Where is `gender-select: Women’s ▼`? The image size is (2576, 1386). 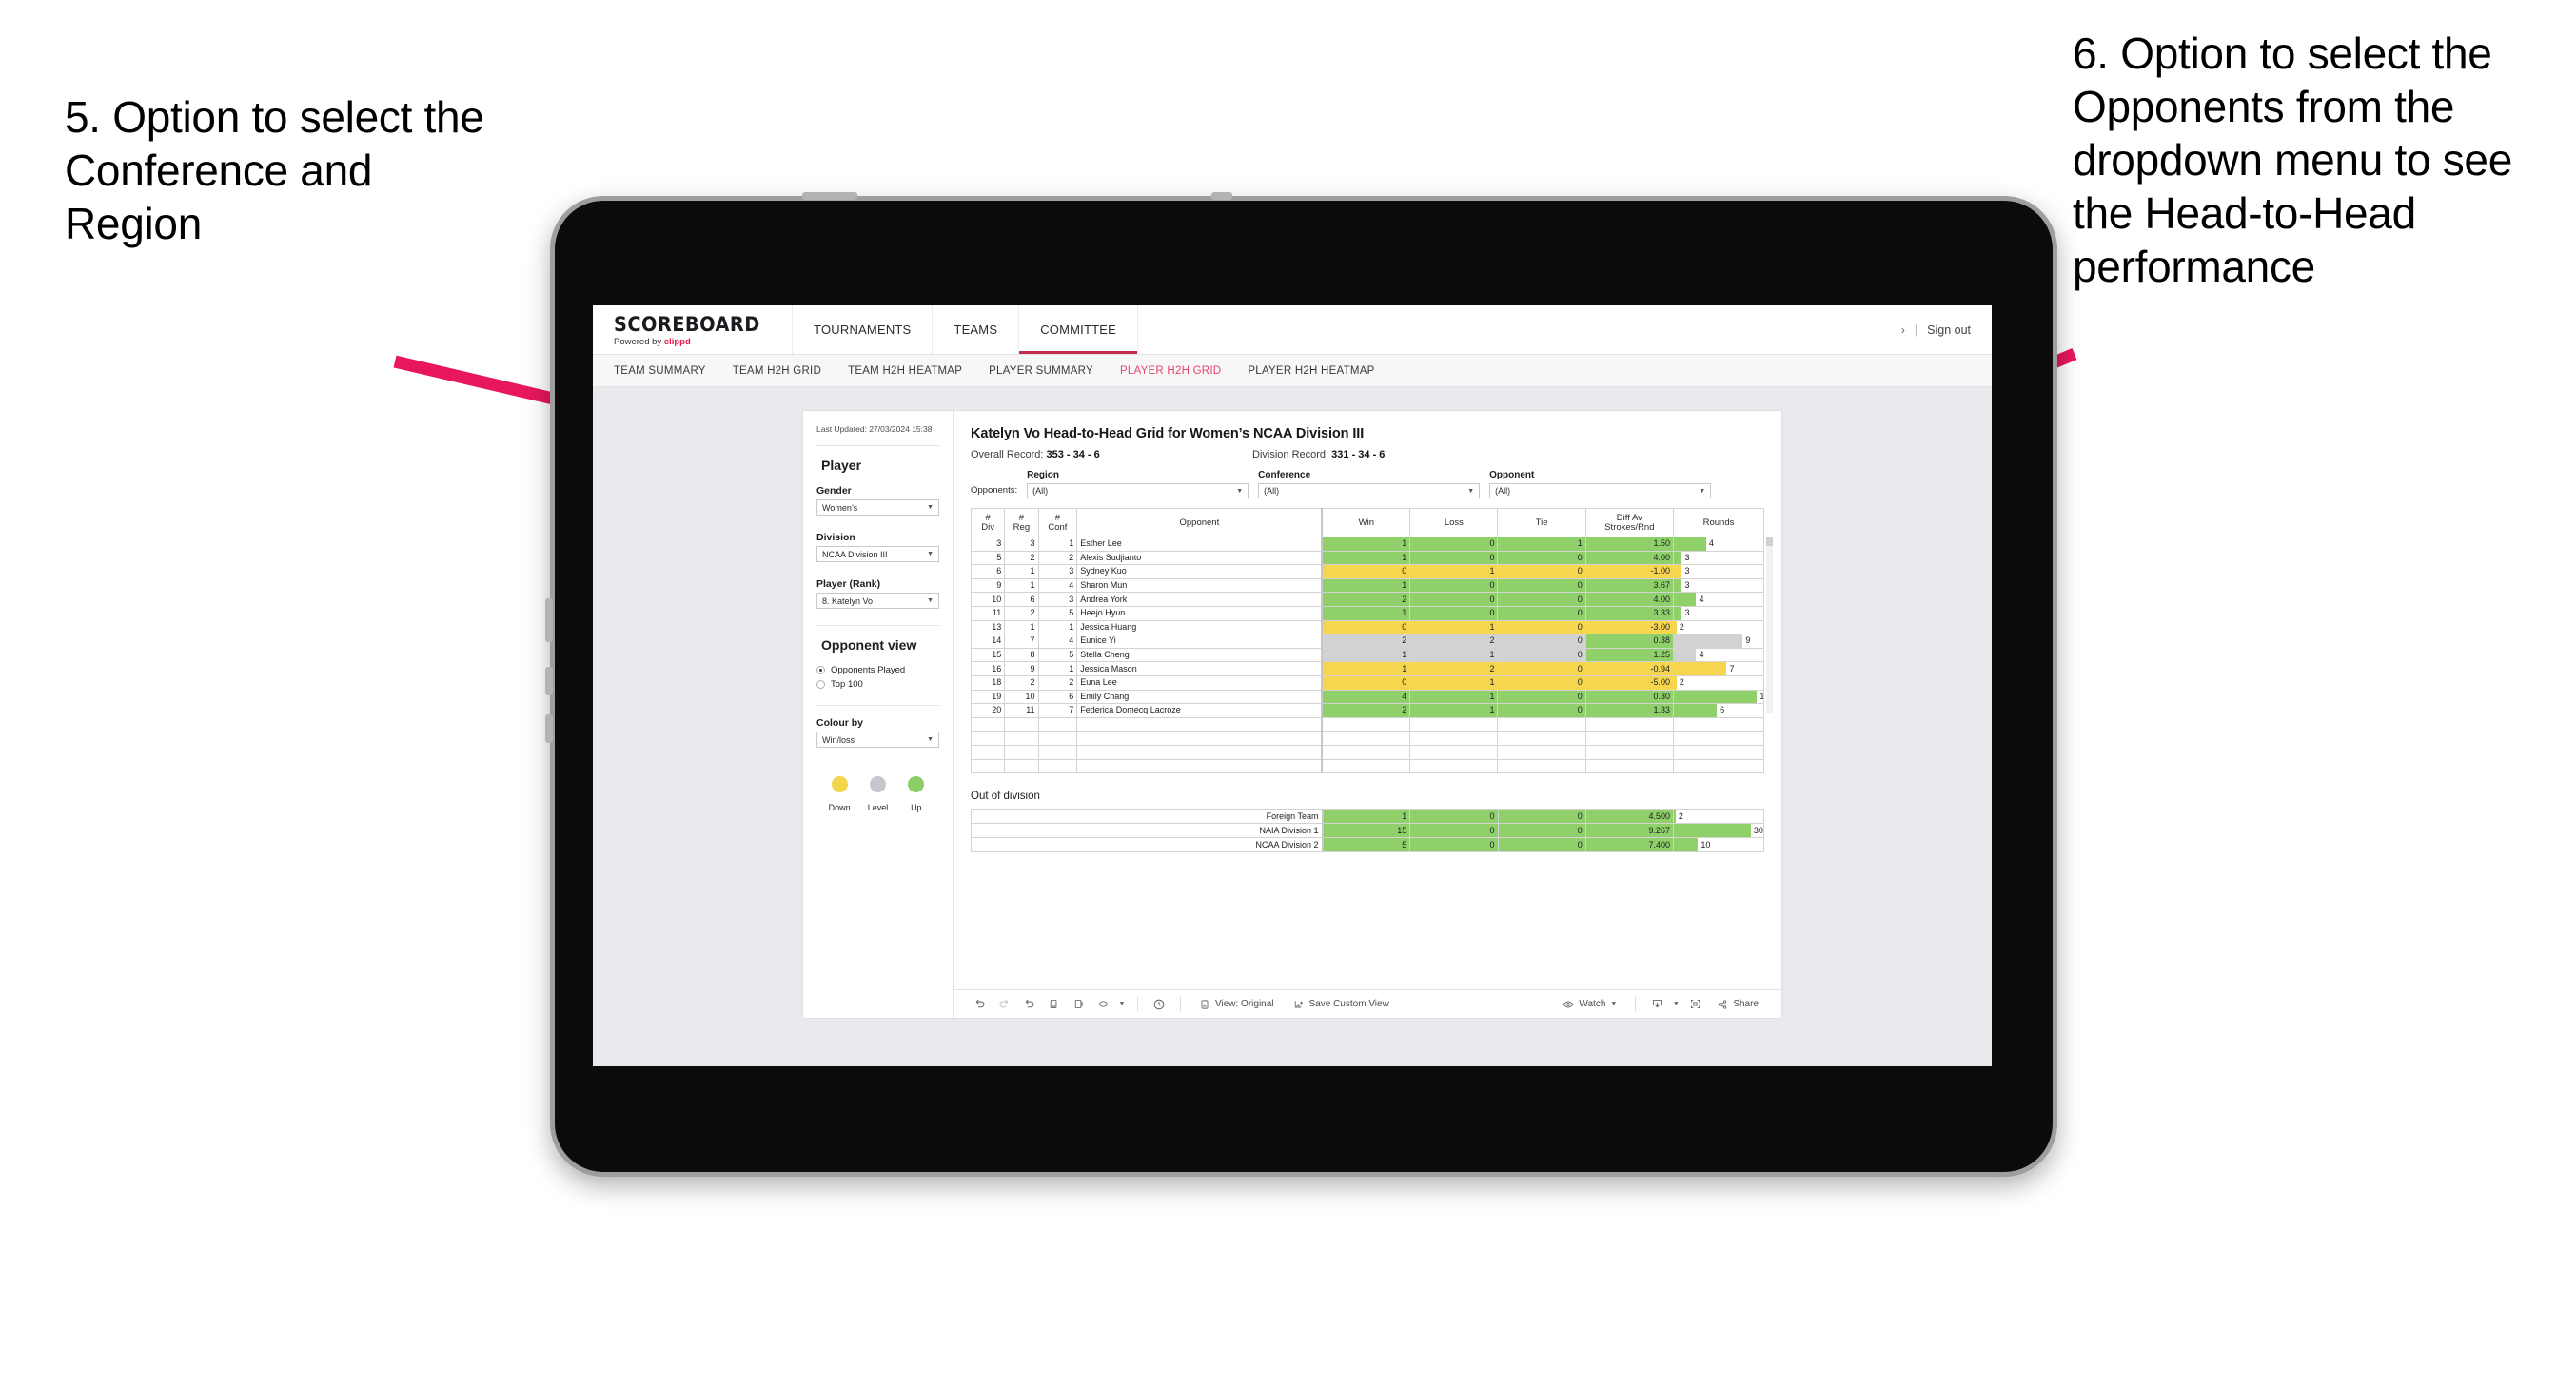
gender-select: Women’s ▼ is located at coordinates (877, 508).